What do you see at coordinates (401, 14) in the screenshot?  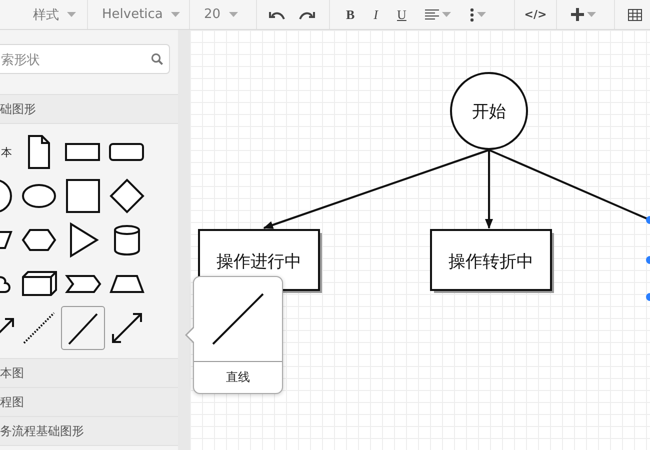 I see `underline-button: U` at bounding box center [401, 14].